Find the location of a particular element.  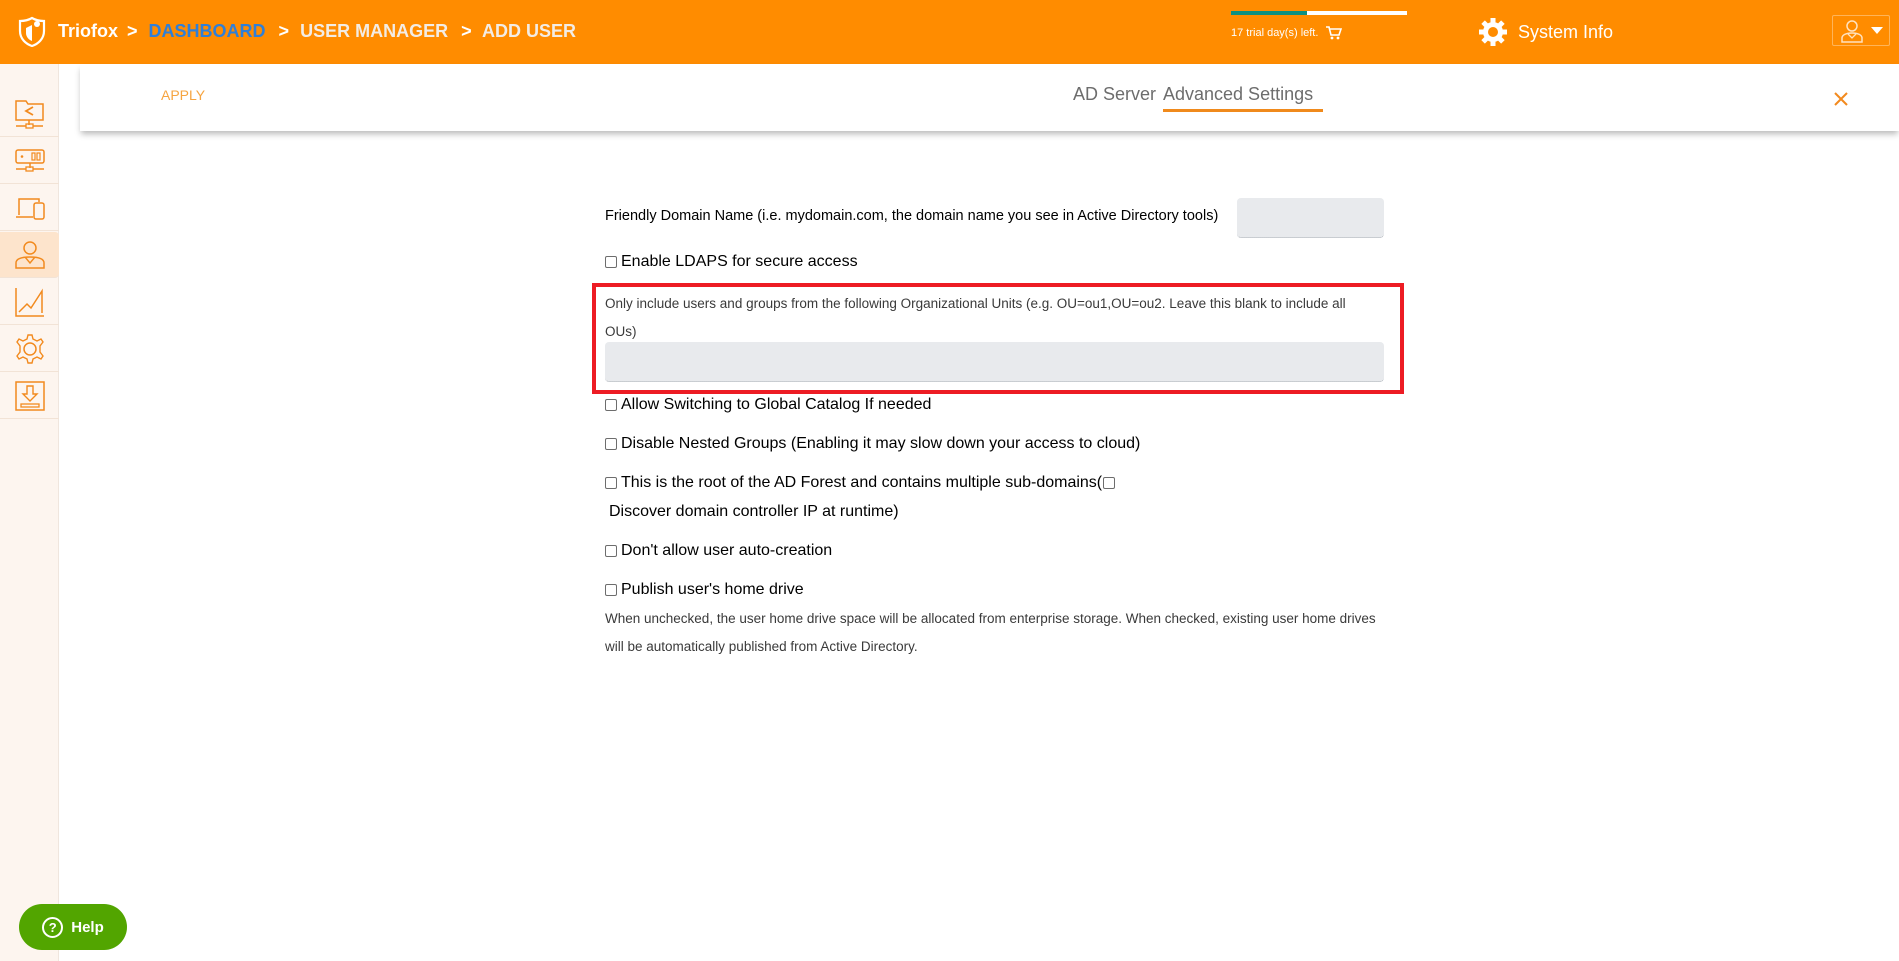

chevron-down-icon is located at coordinates (1877, 30).